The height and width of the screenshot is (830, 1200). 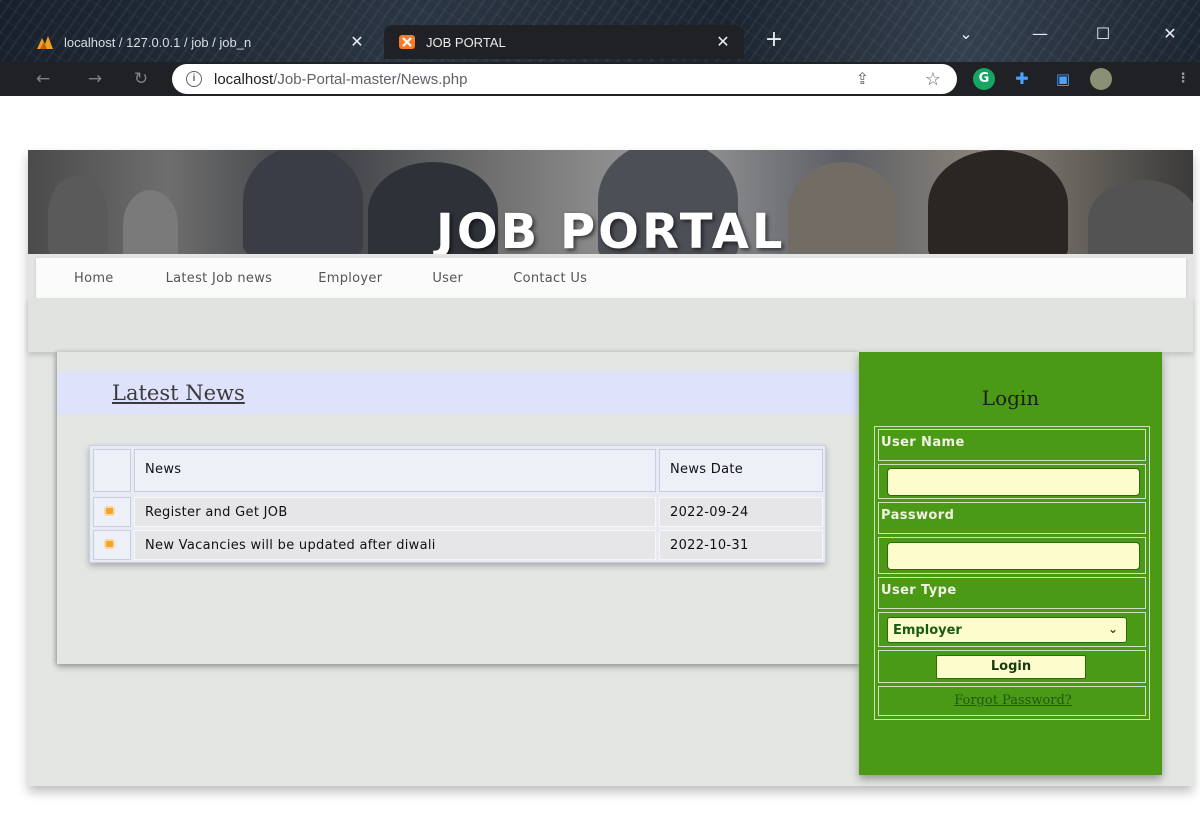 What do you see at coordinates (927, 630) in the screenshot?
I see `usertype-selected: Employer` at bounding box center [927, 630].